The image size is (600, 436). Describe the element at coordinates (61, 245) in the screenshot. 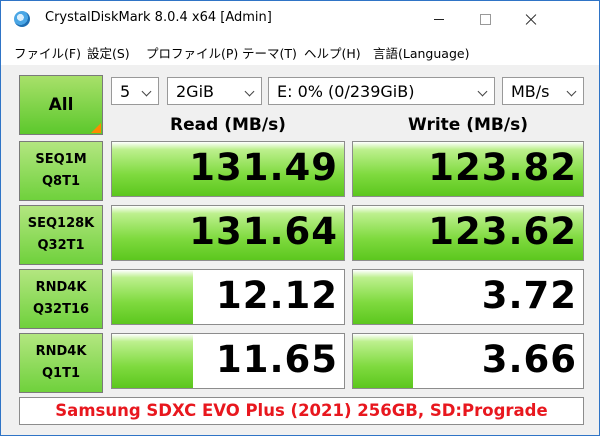

I see `test-params: Q32T1` at that location.